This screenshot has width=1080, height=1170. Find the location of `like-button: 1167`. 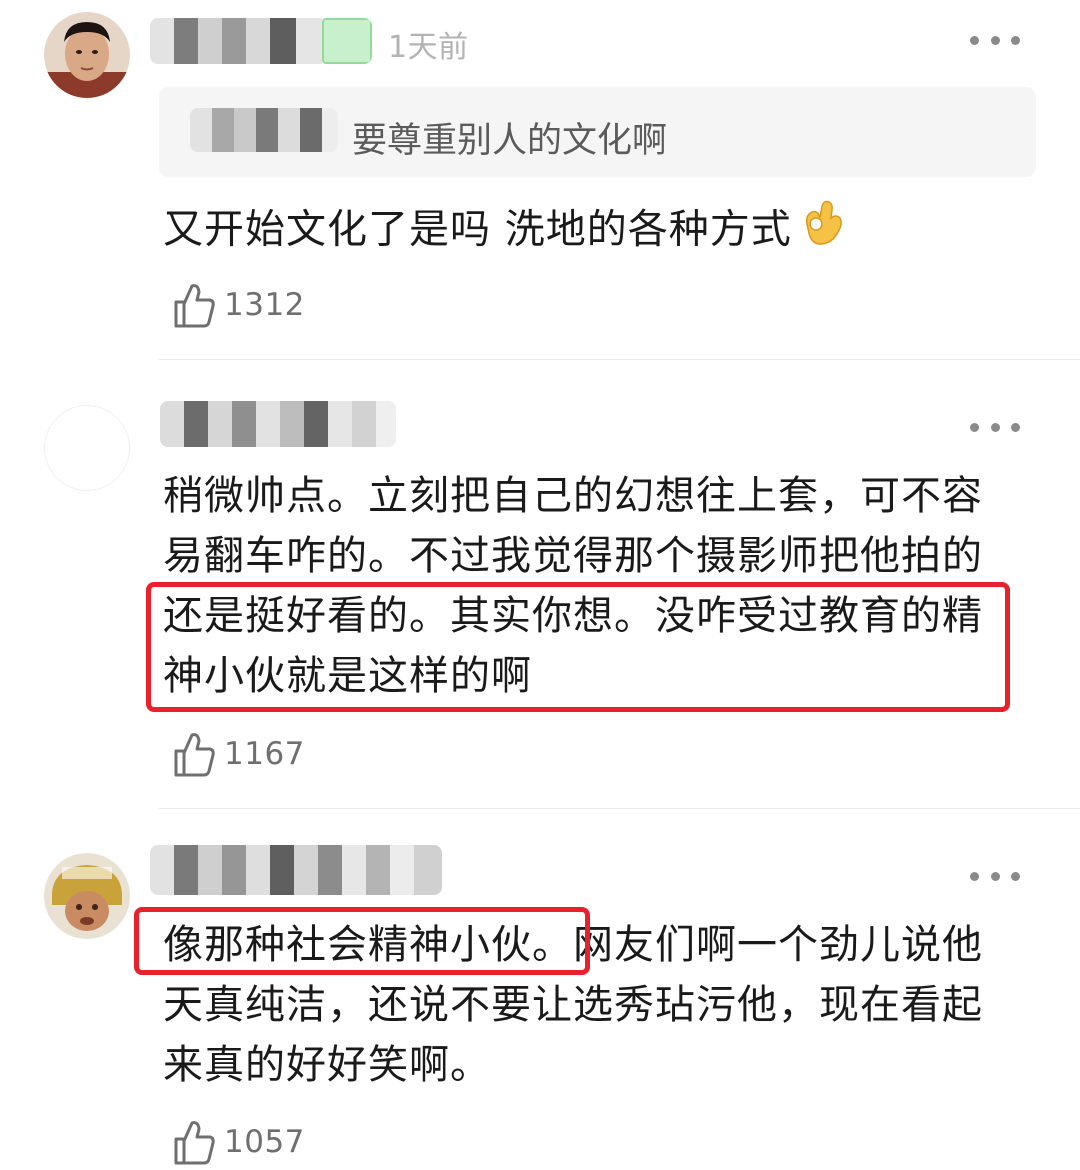

like-button: 1167 is located at coordinates (238, 754).